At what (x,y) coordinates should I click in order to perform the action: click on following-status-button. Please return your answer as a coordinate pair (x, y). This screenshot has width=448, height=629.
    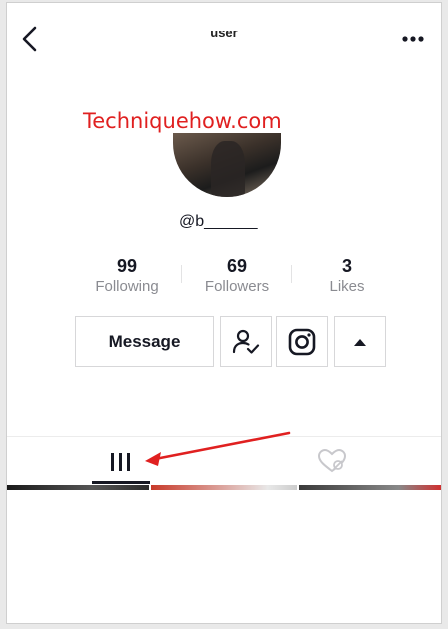
    Looking at the image, I should click on (246, 341).